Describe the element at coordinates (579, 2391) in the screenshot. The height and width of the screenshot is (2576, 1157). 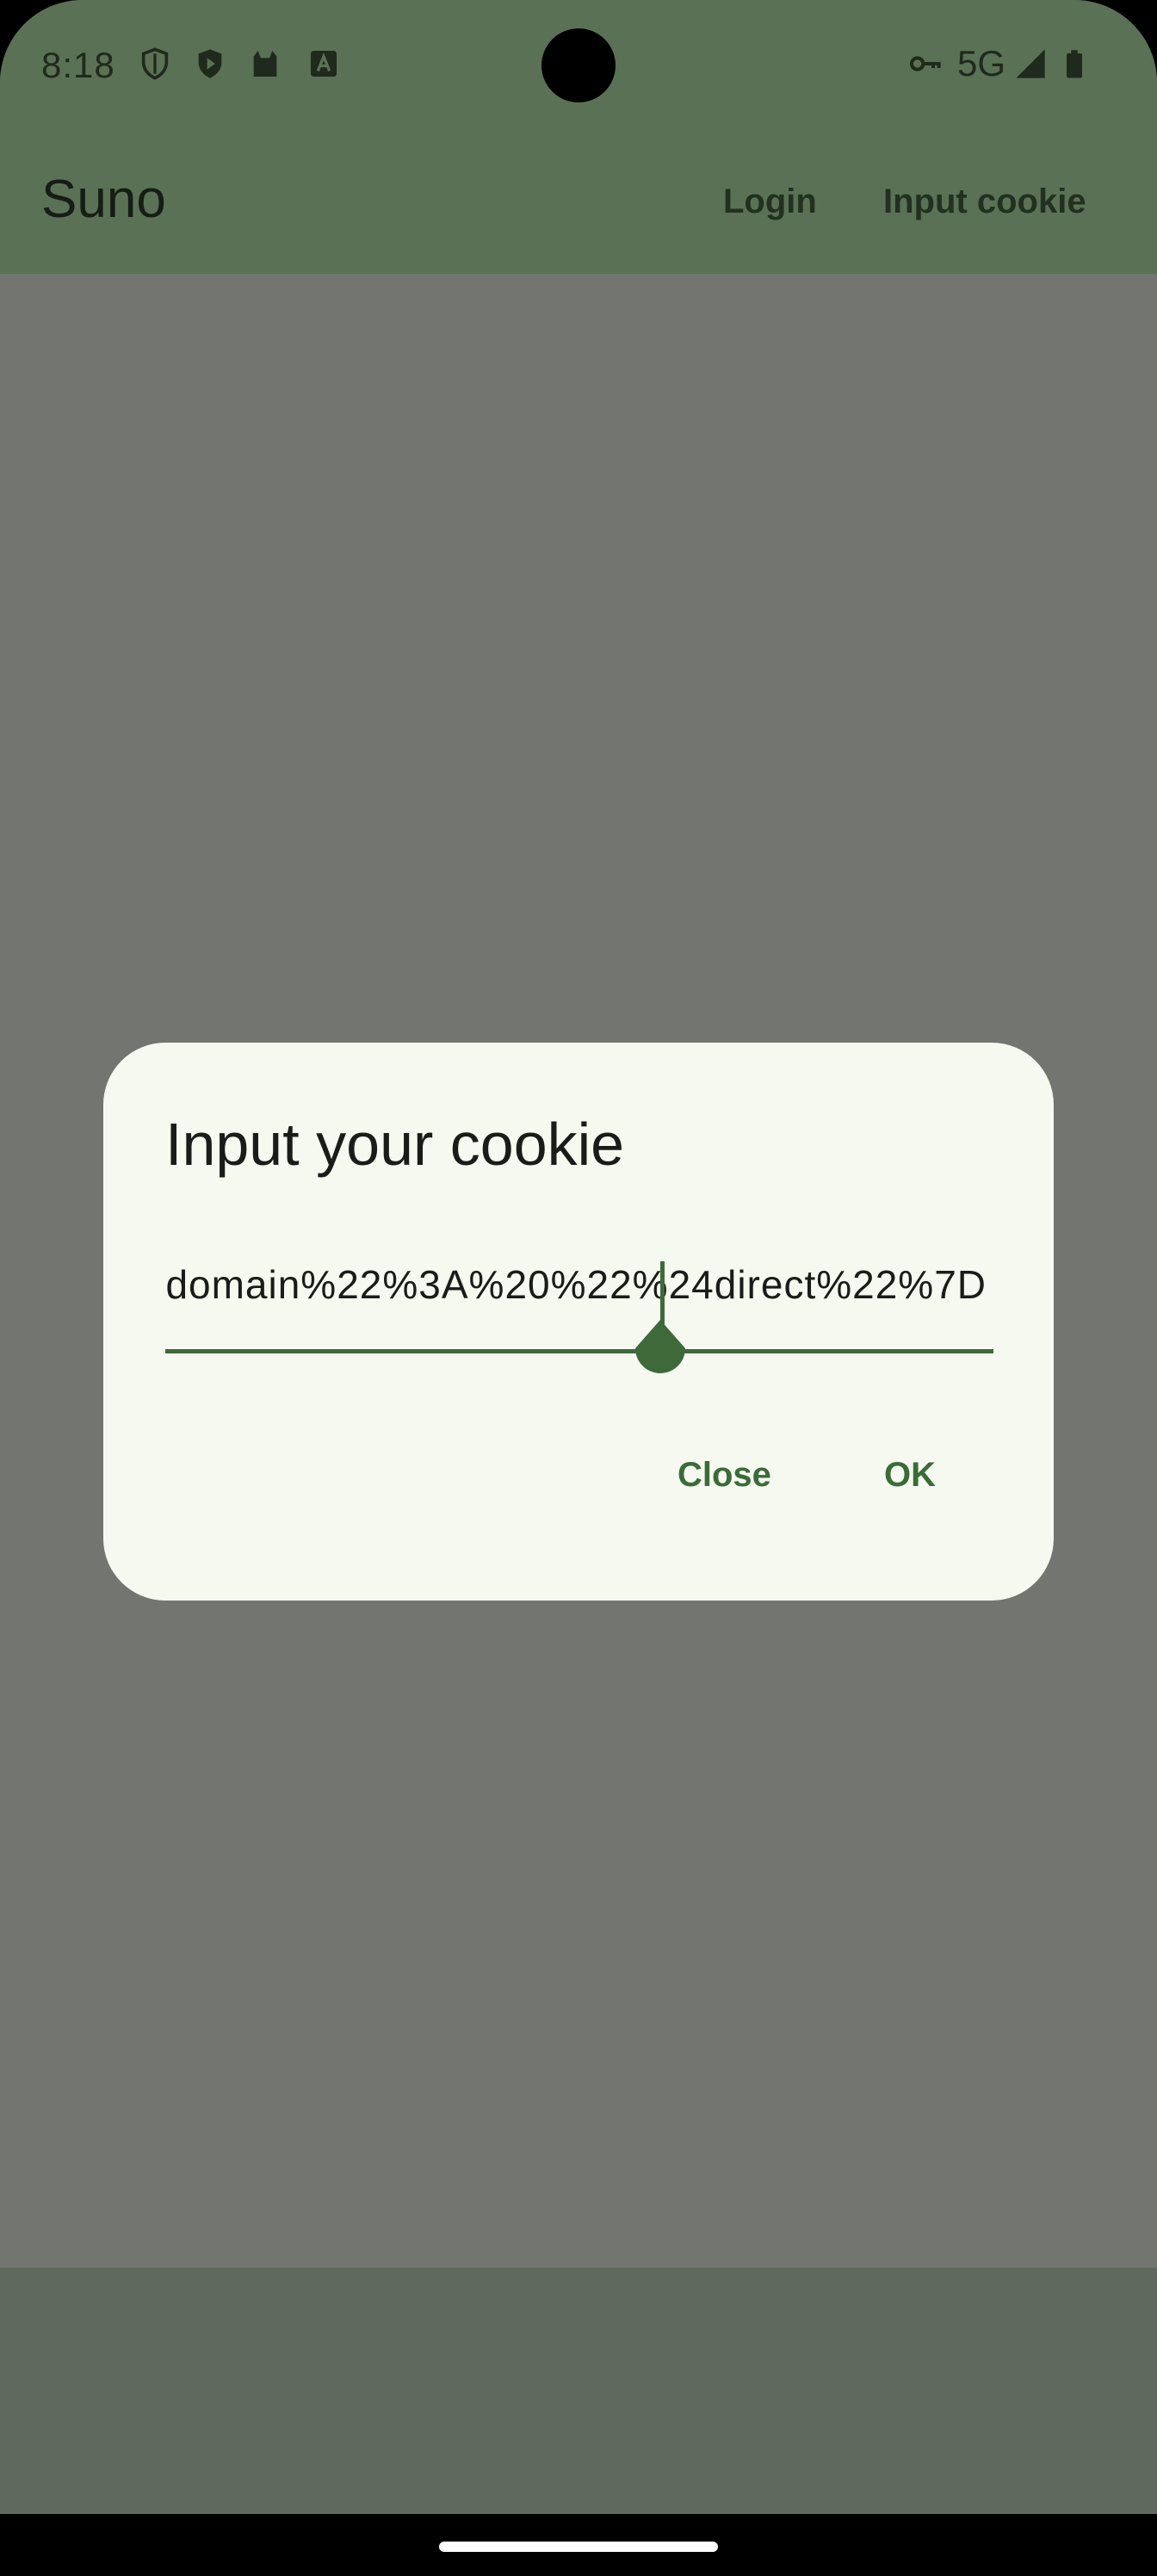
I see `bottom-bar` at that location.